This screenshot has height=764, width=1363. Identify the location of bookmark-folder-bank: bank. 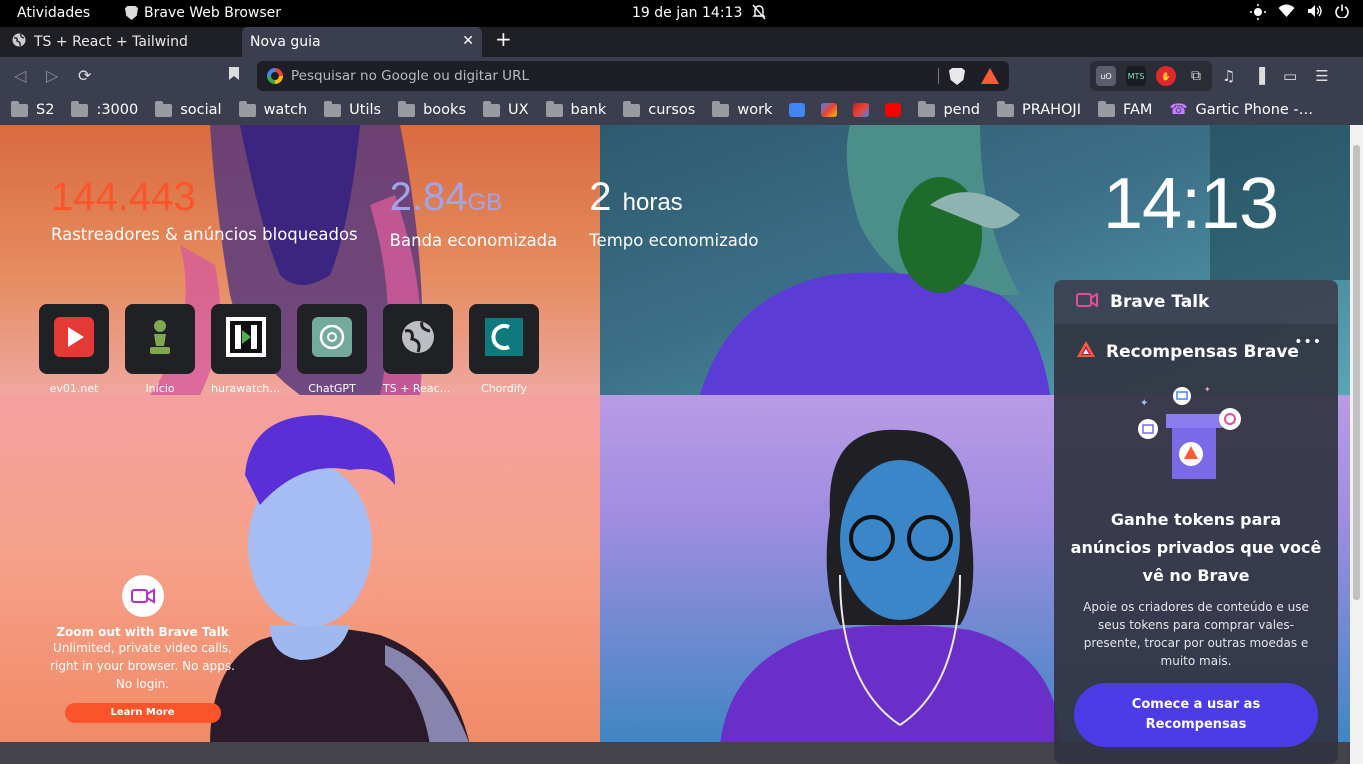
(575, 109).